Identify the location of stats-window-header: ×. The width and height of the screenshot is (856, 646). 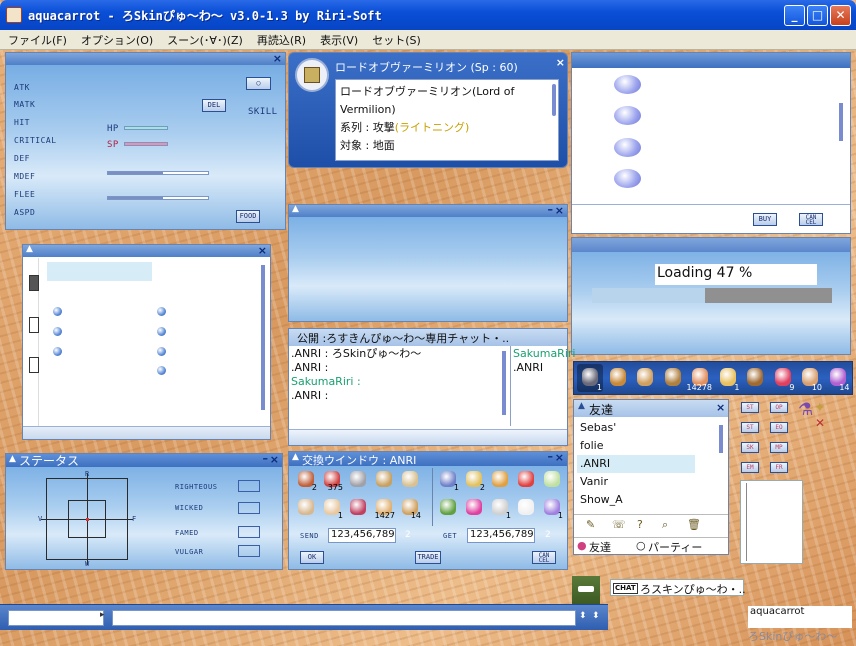
(145, 58).